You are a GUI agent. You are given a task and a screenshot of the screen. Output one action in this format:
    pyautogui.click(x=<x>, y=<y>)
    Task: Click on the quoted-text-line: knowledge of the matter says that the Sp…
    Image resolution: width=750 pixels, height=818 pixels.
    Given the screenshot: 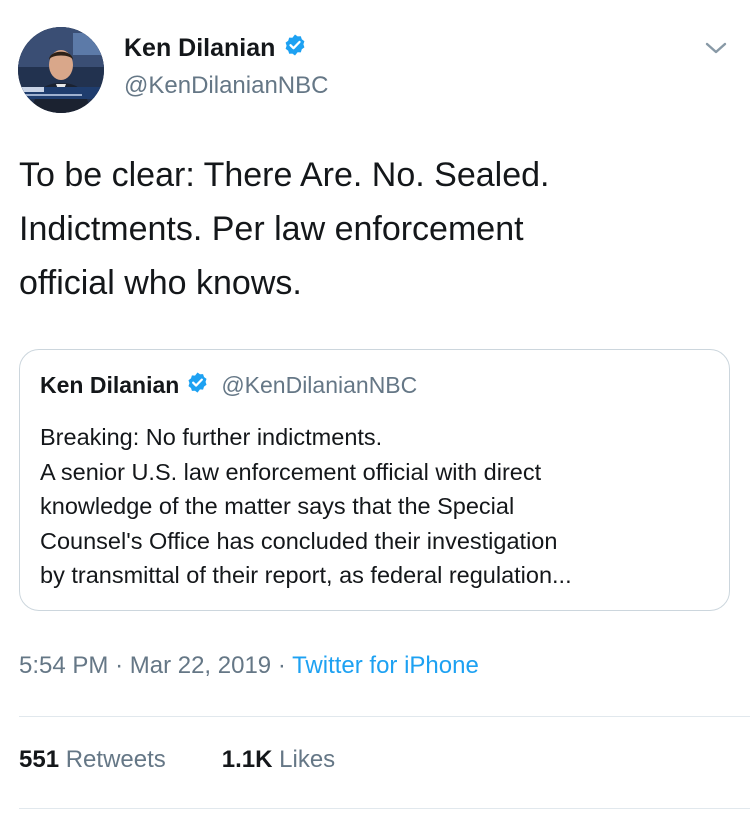 What is the action you would take?
    pyautogui.click(x=277, y=506)
    